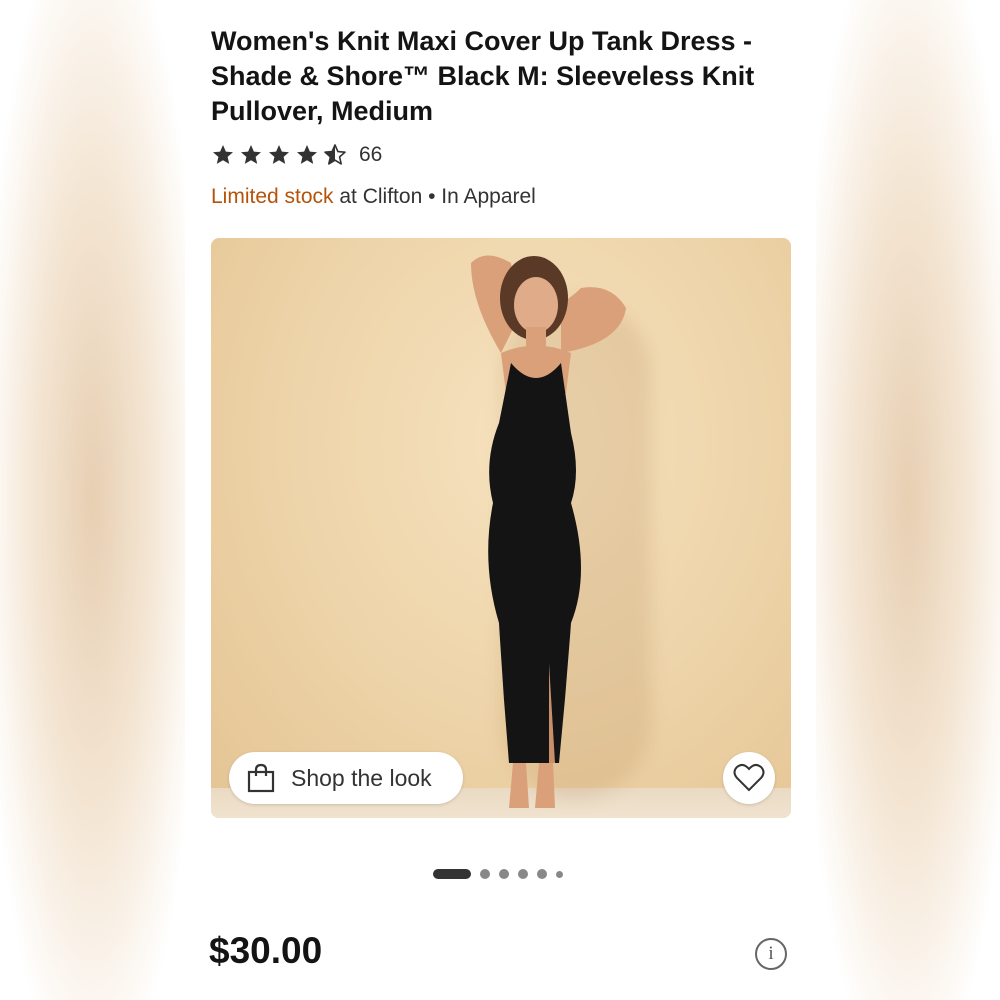 This screenshot has width=1000, height=1000. I want to click on shop-the-look-button: Shop the look, so click(346, 778).